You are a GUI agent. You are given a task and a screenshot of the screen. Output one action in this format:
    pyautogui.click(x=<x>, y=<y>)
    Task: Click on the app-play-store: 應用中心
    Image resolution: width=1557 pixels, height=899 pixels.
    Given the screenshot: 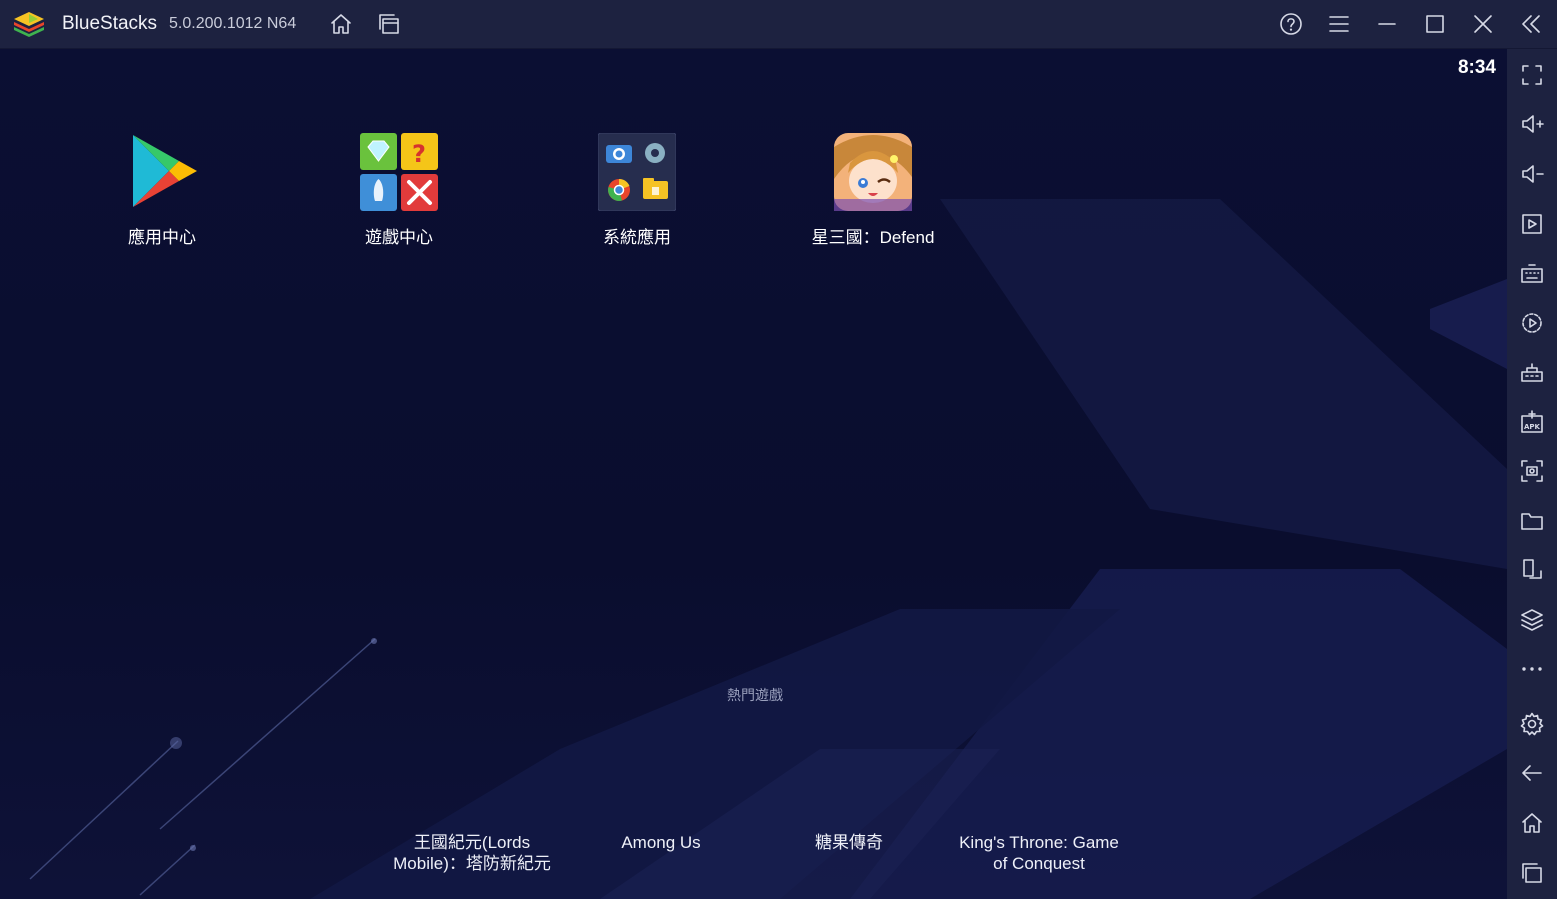 What is the action you would take?
    pyautogui.click(x=162, y=190)
    